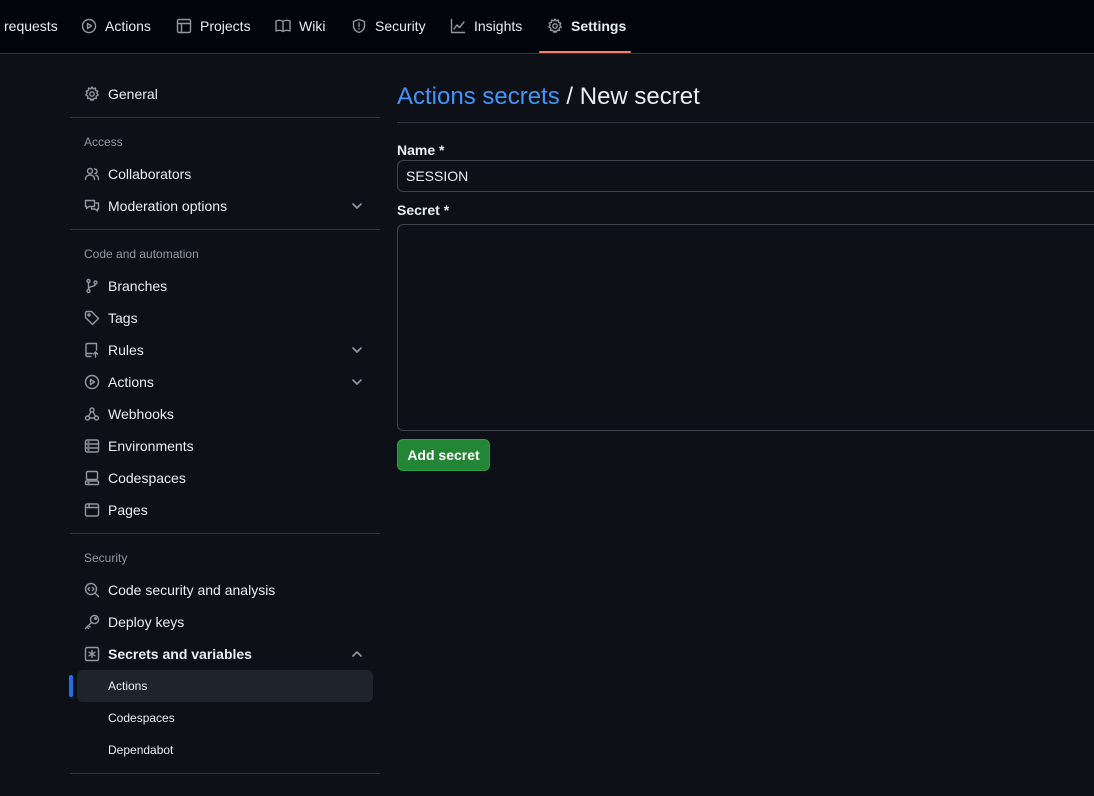 The width and height of the screenshot is (1094, 796). I want to click on shield-icon, so click(359, 26).